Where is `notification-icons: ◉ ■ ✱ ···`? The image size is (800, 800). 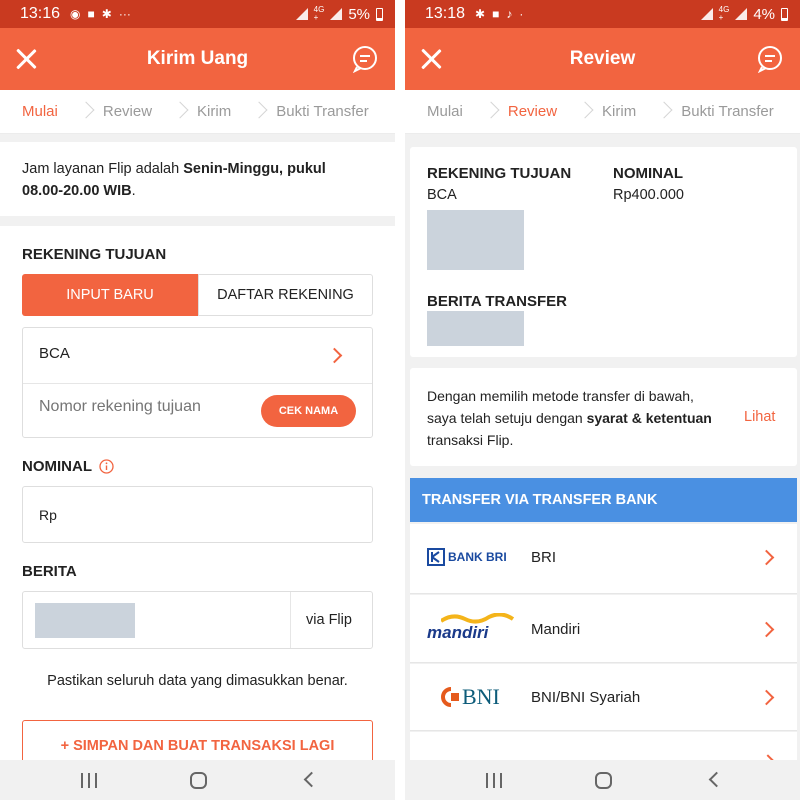
notification-icons: ◉ ■ ✱ ··· is located at coordinates (100, 14).